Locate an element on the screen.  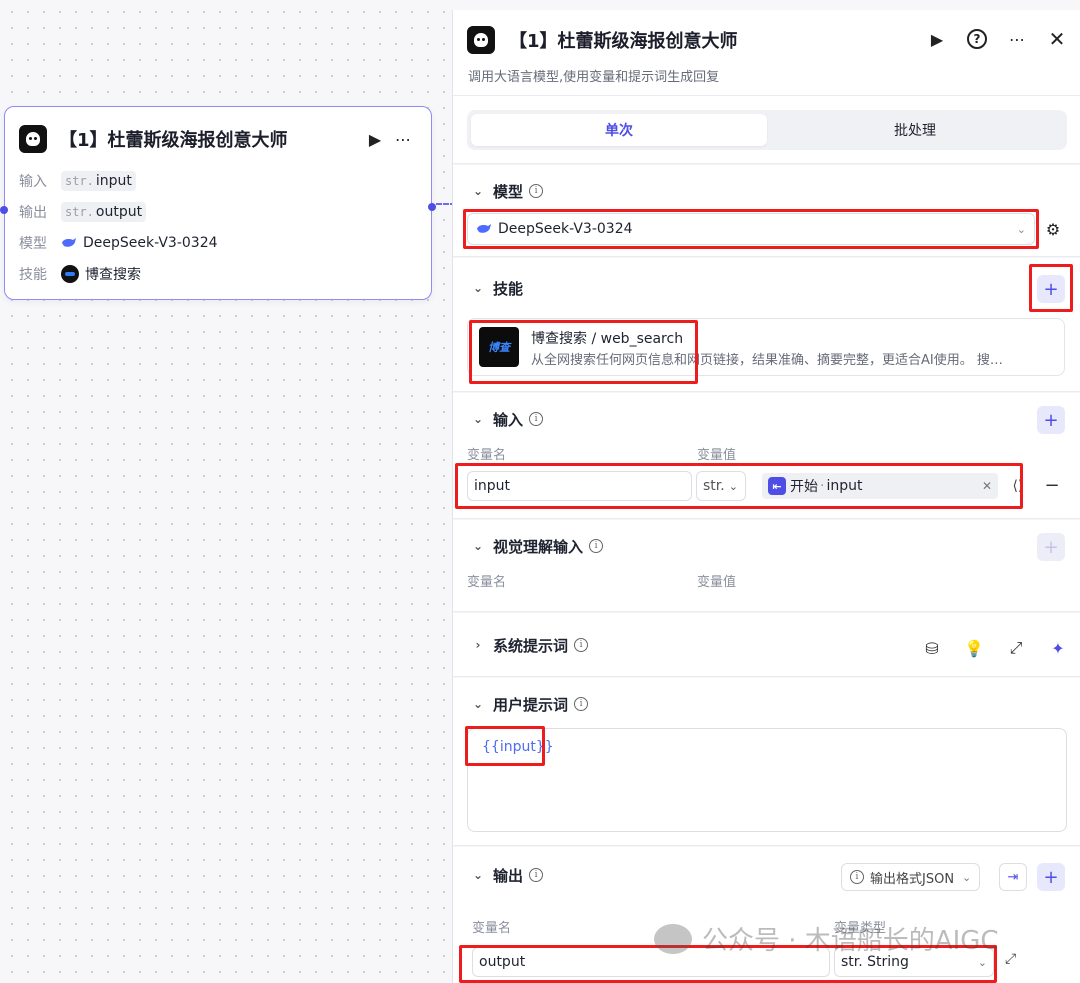
variable-ref-icon: ⟨⟩ is located at coordinates (1018, 486).